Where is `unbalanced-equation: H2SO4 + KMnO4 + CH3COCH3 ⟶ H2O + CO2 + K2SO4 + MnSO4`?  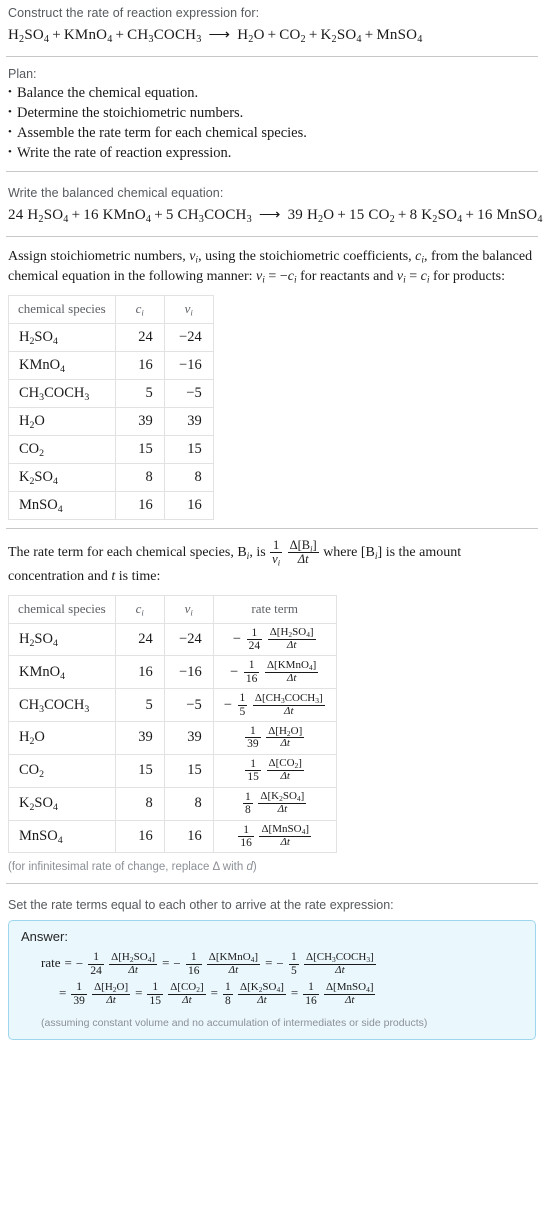 unbalanced-equation: H2SO4 + KMnO4 + CH3COCH3 ⟶ H2O + CO2 + K2SO4 + MnSO4 is located at coordinates (272, 35).